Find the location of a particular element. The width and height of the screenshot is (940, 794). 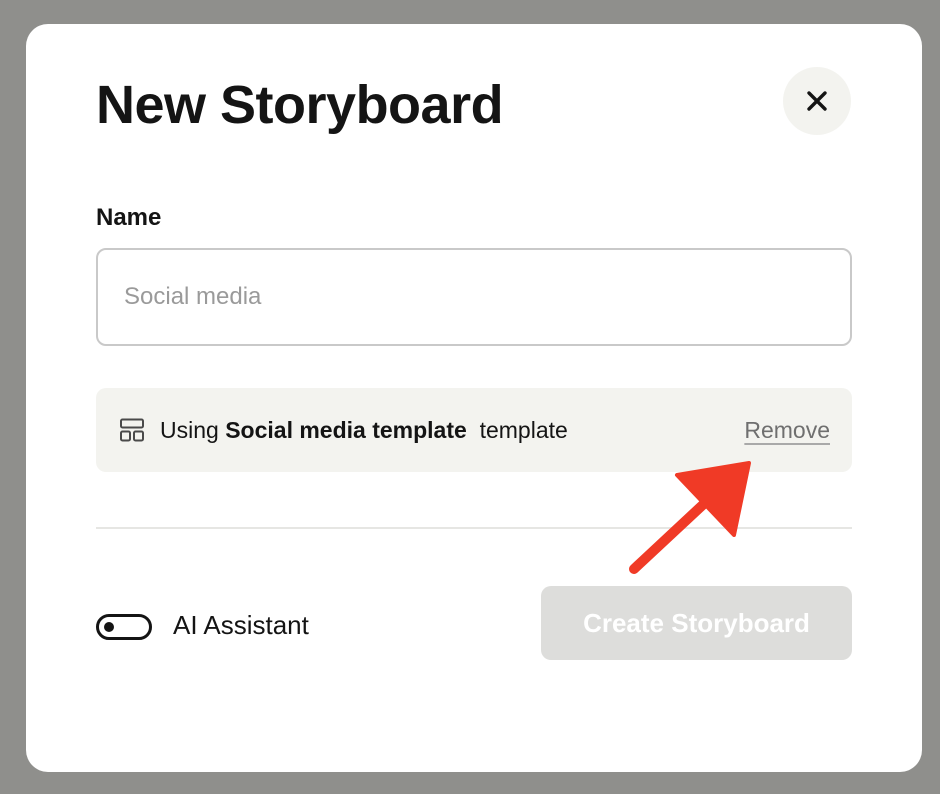

name-label: Name is located at coordinates (129, 217).